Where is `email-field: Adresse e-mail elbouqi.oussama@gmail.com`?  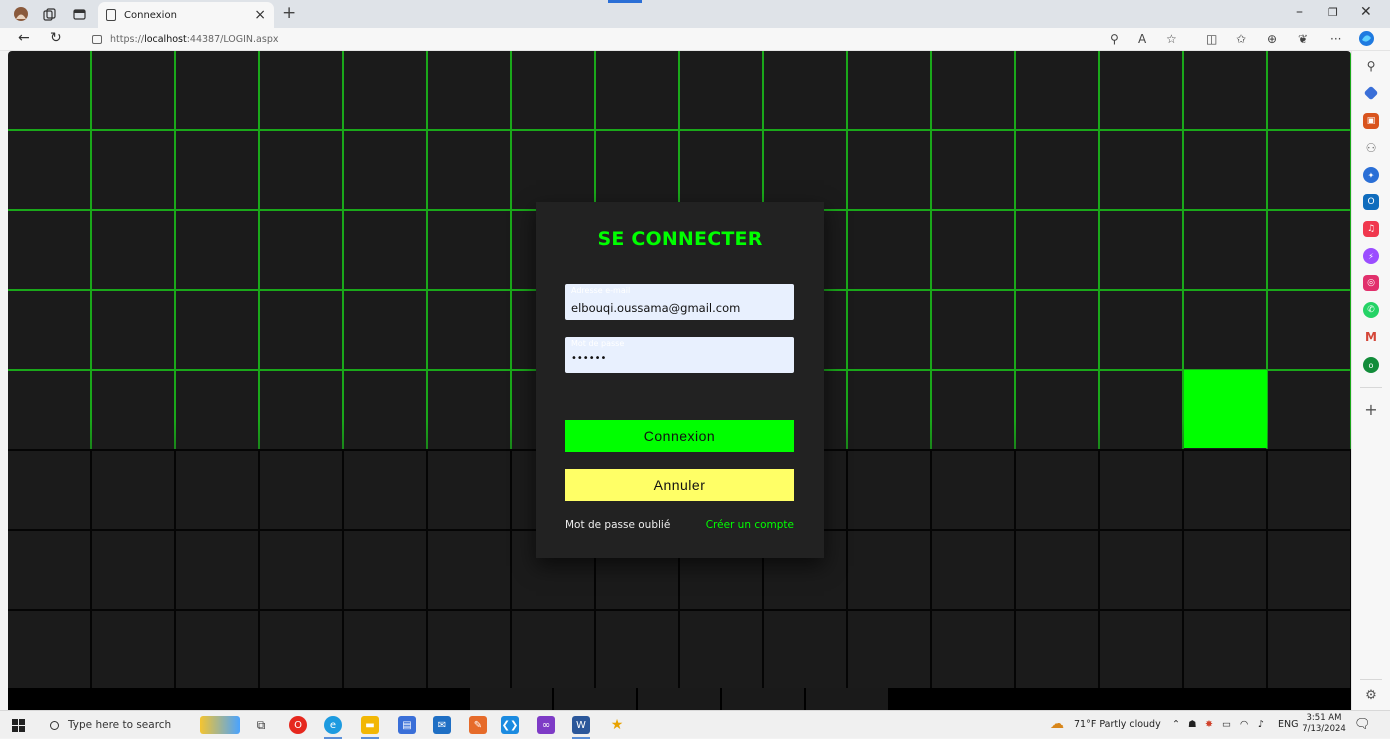
email-field: Adresse e-mail elbouqi.oussama@gmail.com is located at coordinates (679, 302).